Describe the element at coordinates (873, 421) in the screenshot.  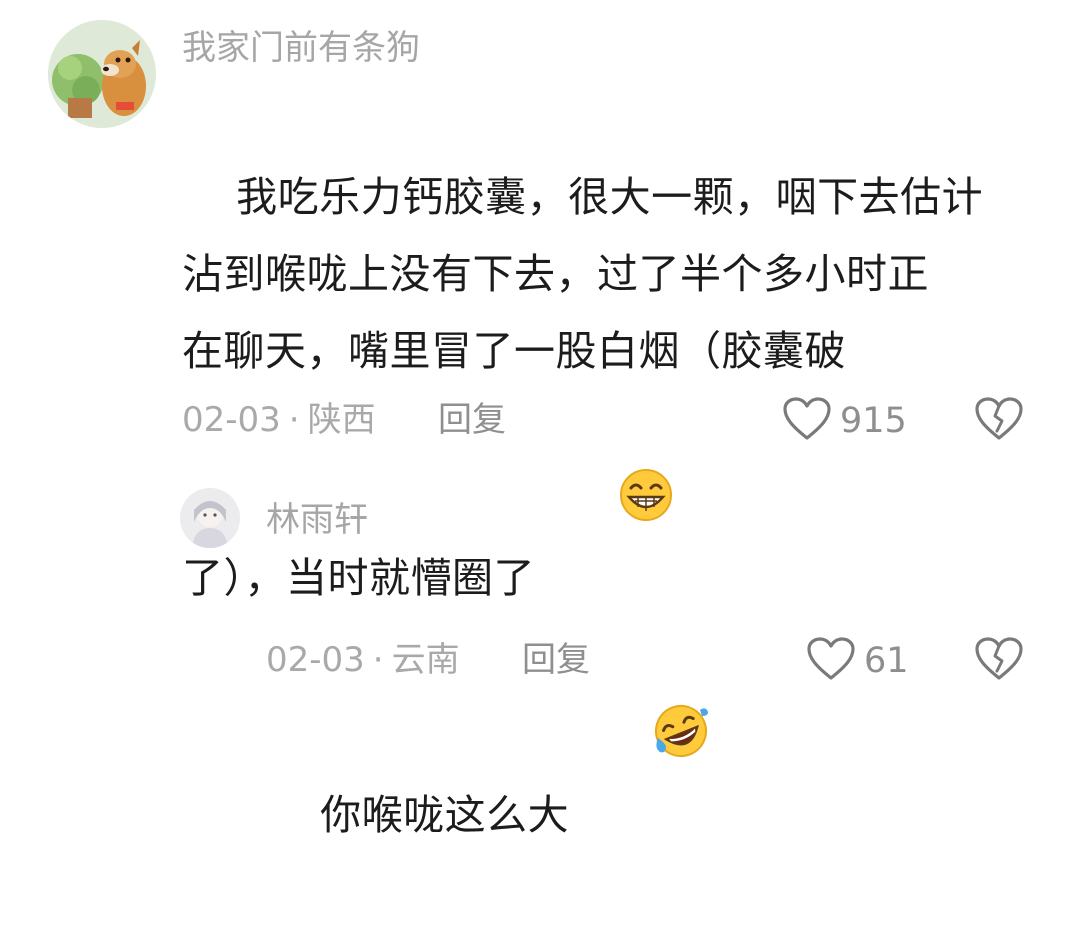
I see `like-count: 915` at that location.